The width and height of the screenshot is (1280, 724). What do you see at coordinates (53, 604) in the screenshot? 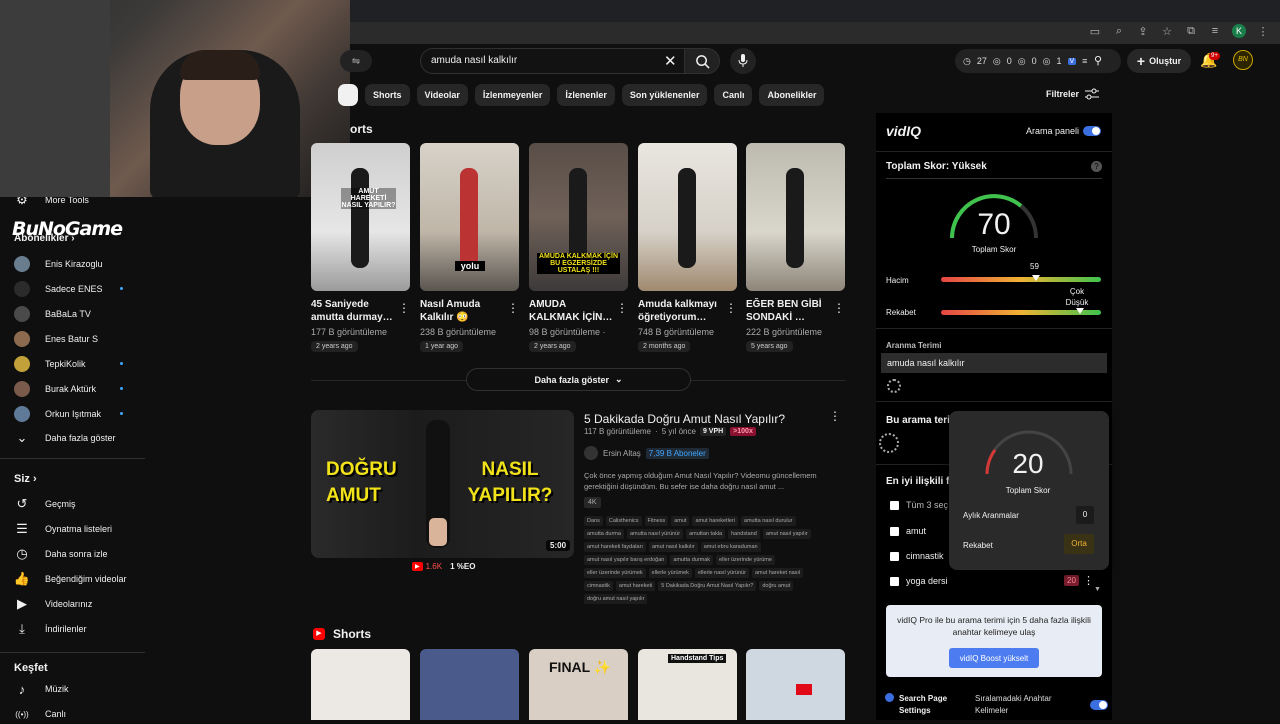
I see `sidebar-item-video: ▶ Videolarınız` at bounding box center [53, 604].